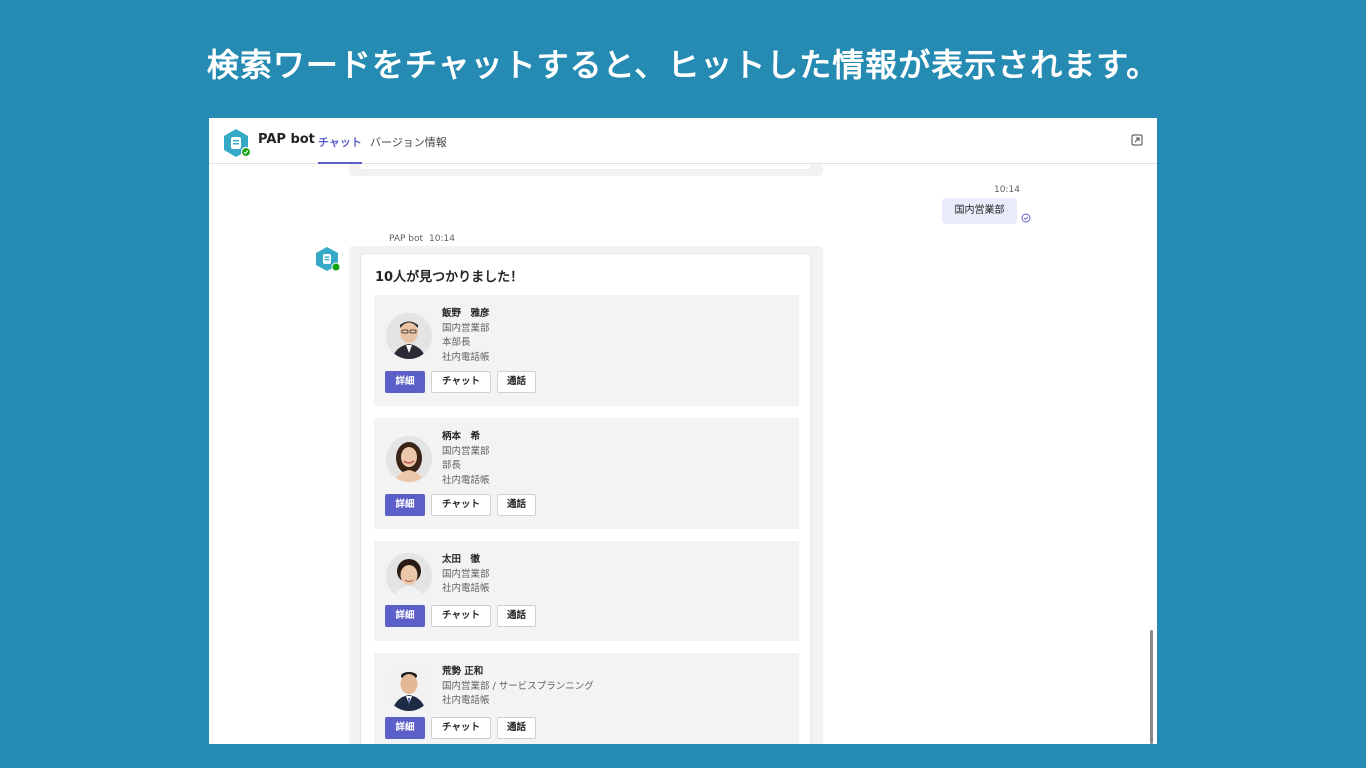 Image resolution: width=1366 pixels, height=768 pixels. What do you see at coordinates (286, 139) in the screenshot?
I see `app-title: PAP bot` at bounding box center [286, 139].